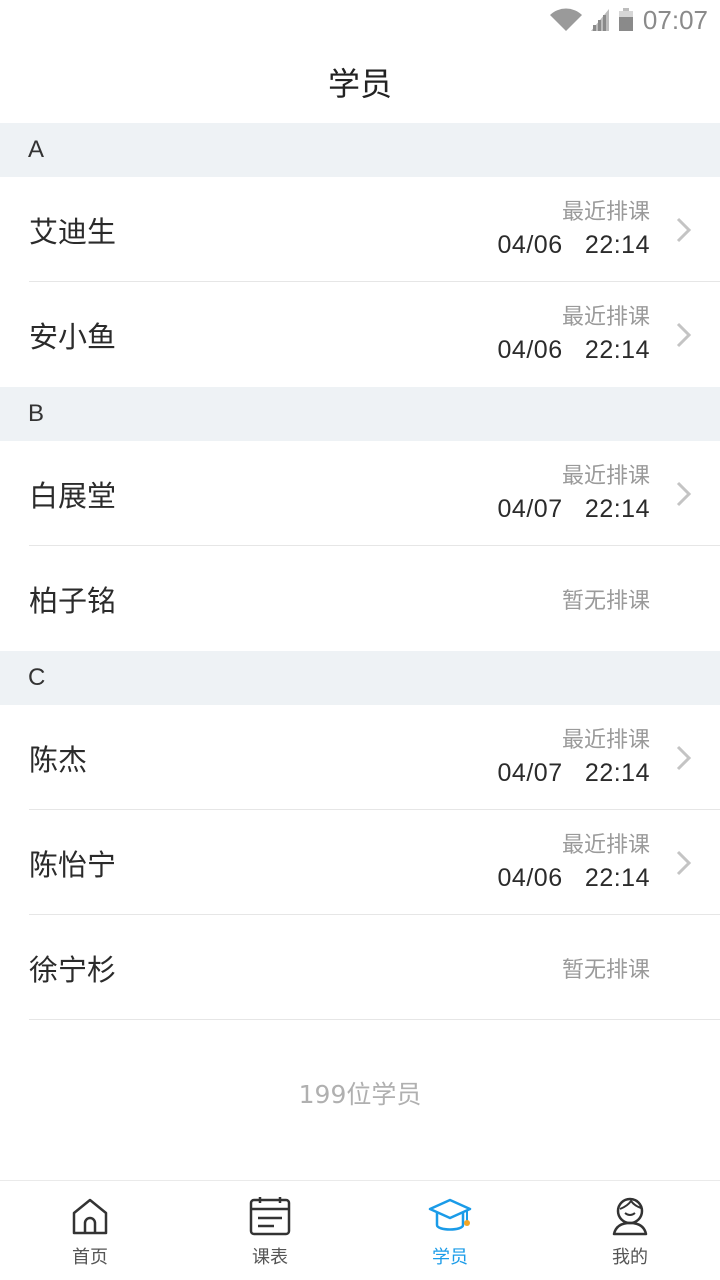 This screenshot has height=1280, width=720. Describe the element at coordinates (73, 600) in the screenshot. I see `student-name: 柏子铭` at that location.